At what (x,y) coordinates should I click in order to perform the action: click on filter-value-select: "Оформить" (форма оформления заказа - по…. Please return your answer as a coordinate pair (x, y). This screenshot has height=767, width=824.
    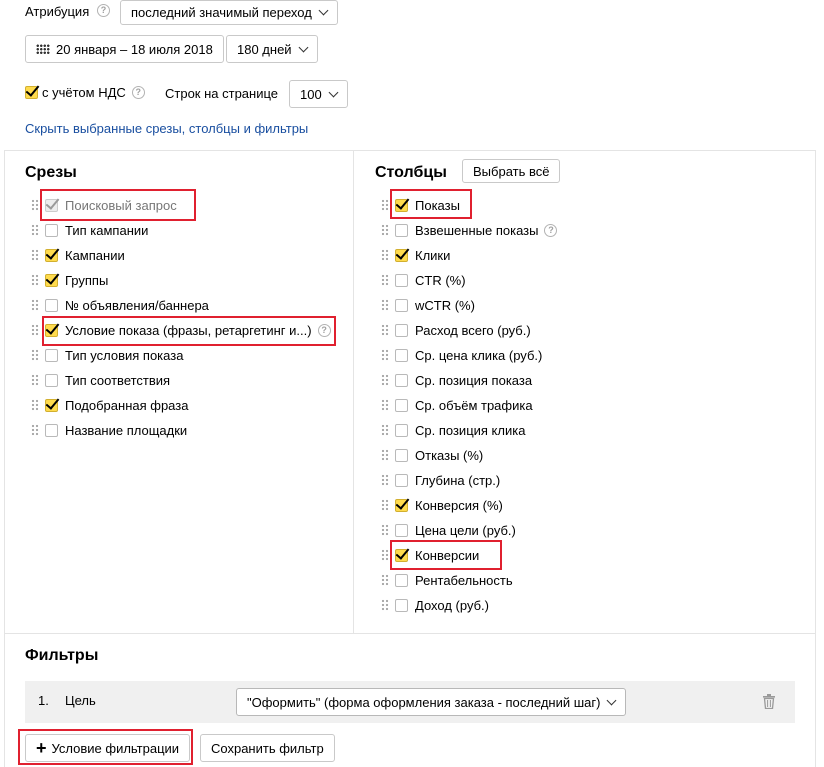
    Looking at the image, I should click on (431, 702).